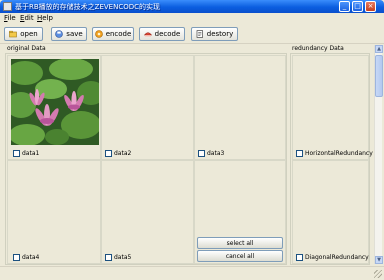  Describe the element at coordinates (16, 153) in the screenshot. I see `data1-checkbox-box` at that location.